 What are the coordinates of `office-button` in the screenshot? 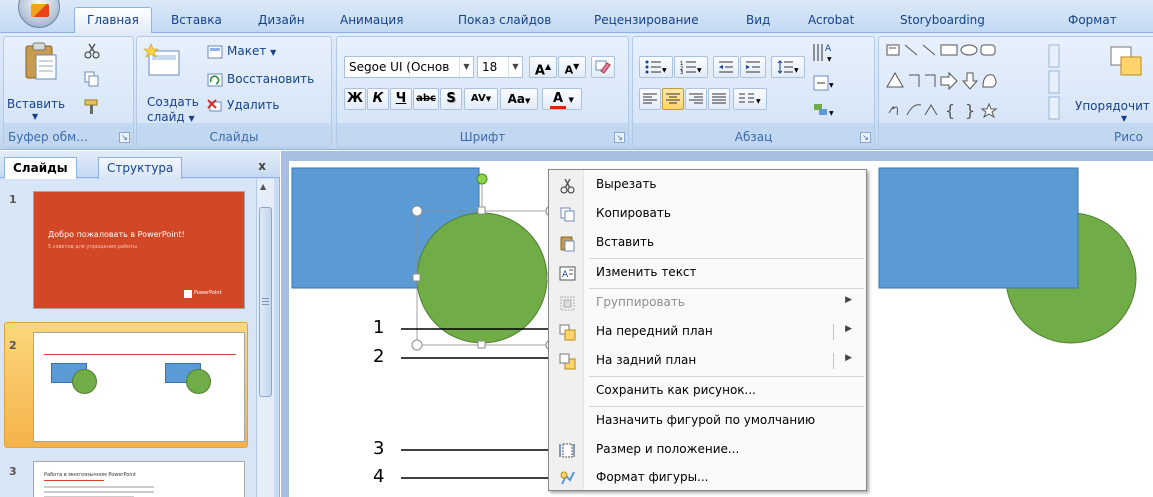 It's located at (39, 14).